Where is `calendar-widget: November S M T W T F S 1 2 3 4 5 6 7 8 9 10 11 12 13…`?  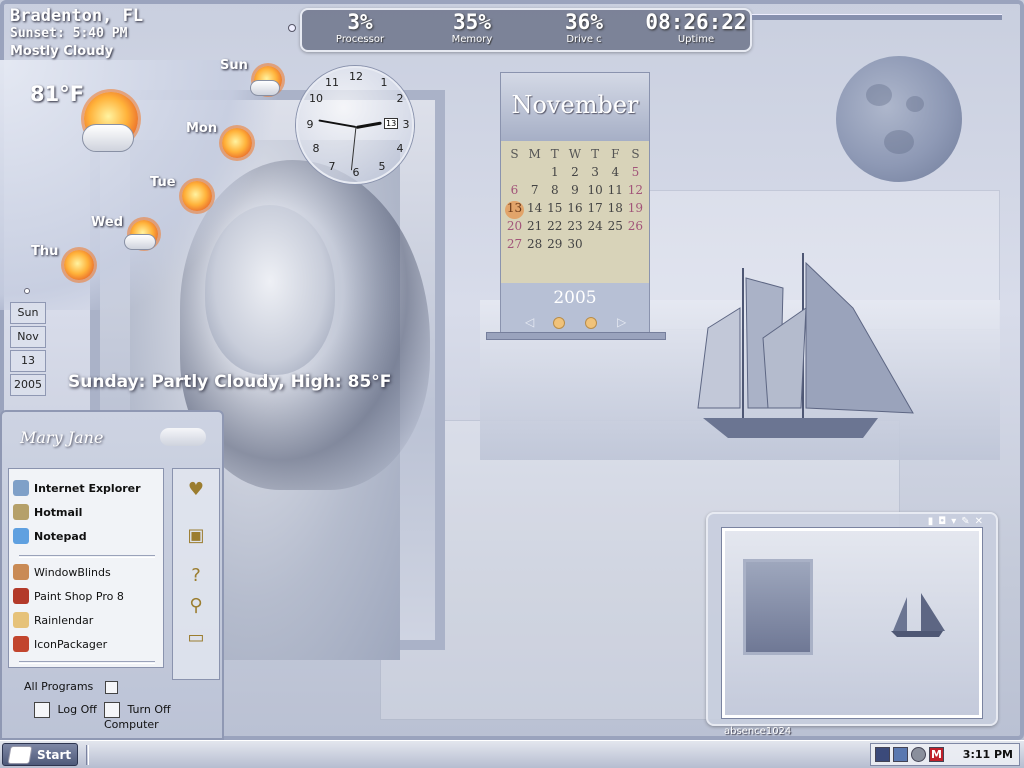 calendar-widget: November S M T W T F S 1 2 3 4 5 6 7 8 9 10 11 12 13… is located at coordinates (575, 206).